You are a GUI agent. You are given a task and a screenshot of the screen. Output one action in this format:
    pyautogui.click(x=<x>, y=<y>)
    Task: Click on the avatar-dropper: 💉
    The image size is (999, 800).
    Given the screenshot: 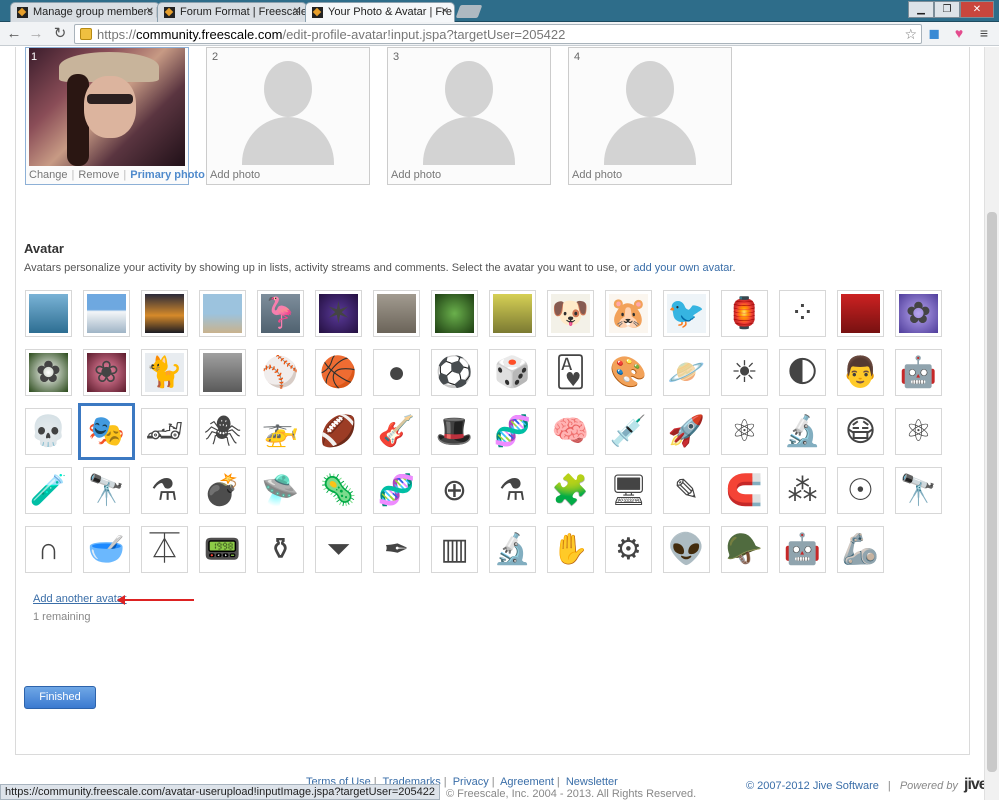 What is the action you would take?
    pyautogui.click(x=628, y=431)
    